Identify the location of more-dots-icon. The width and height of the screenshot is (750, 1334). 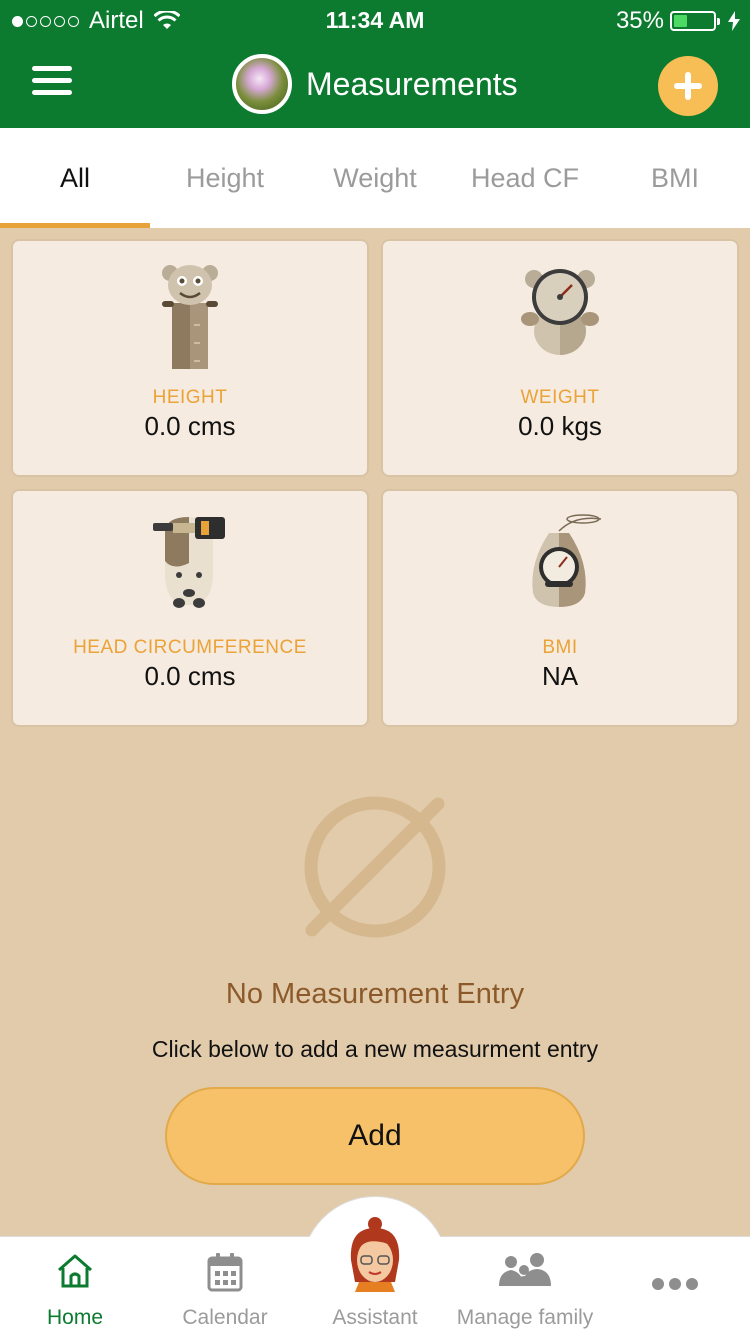
(675, 1284).